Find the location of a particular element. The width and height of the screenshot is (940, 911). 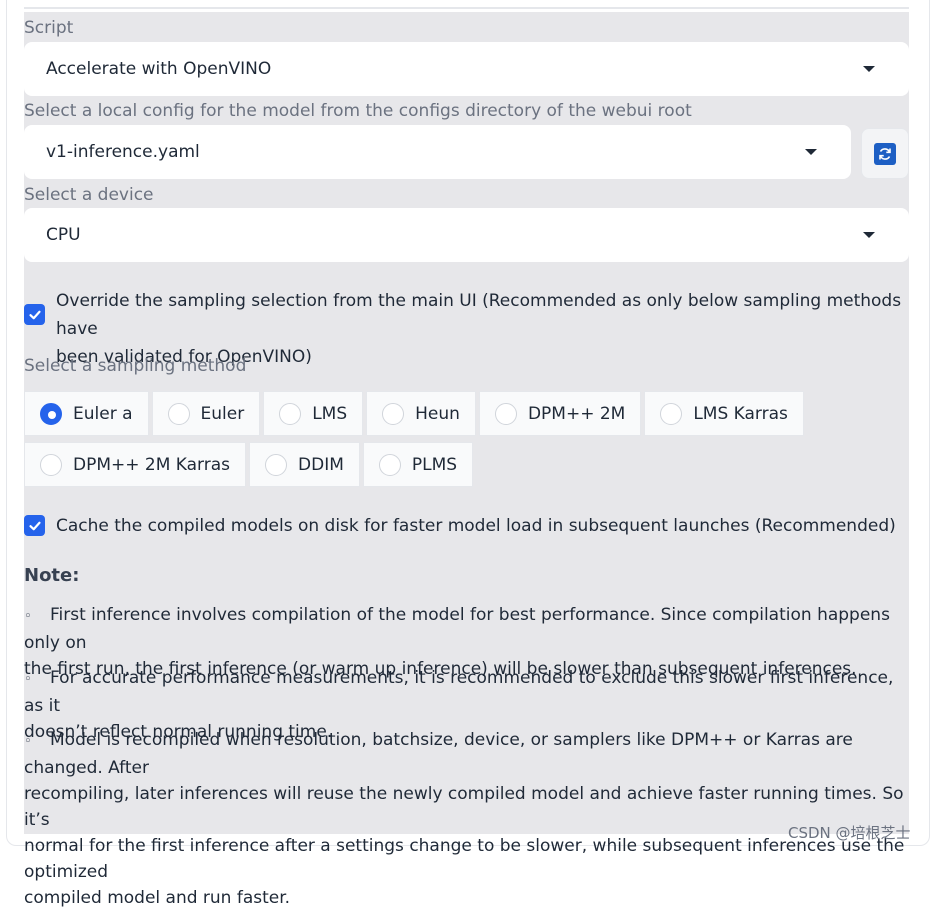

radio-dpmpp-2m: DPM++ 2M is located at coordinates (560, 413).